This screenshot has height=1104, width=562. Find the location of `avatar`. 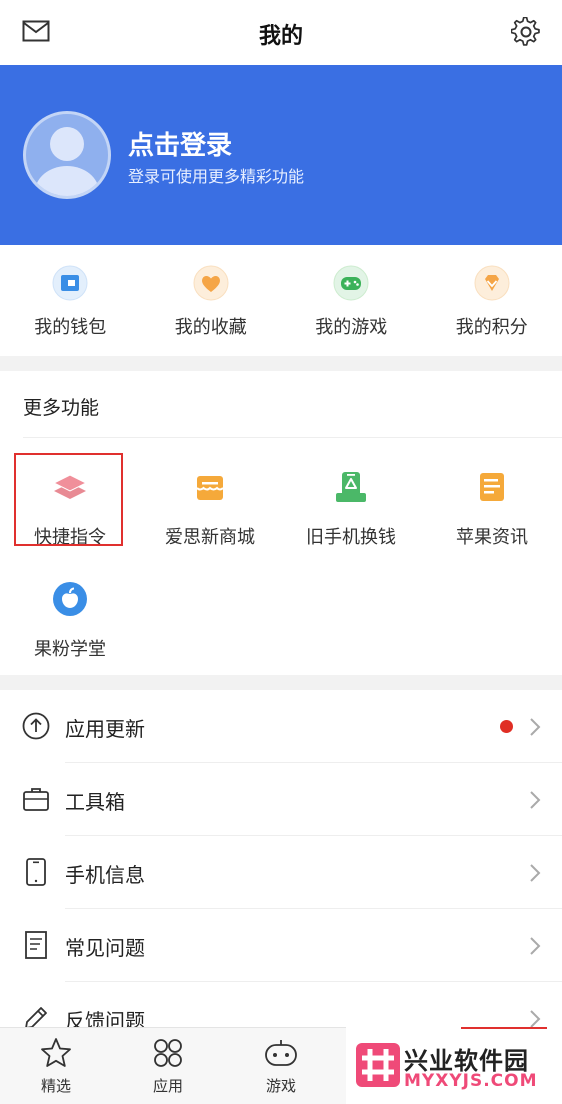

avatar is located at coordinates (67, 155).